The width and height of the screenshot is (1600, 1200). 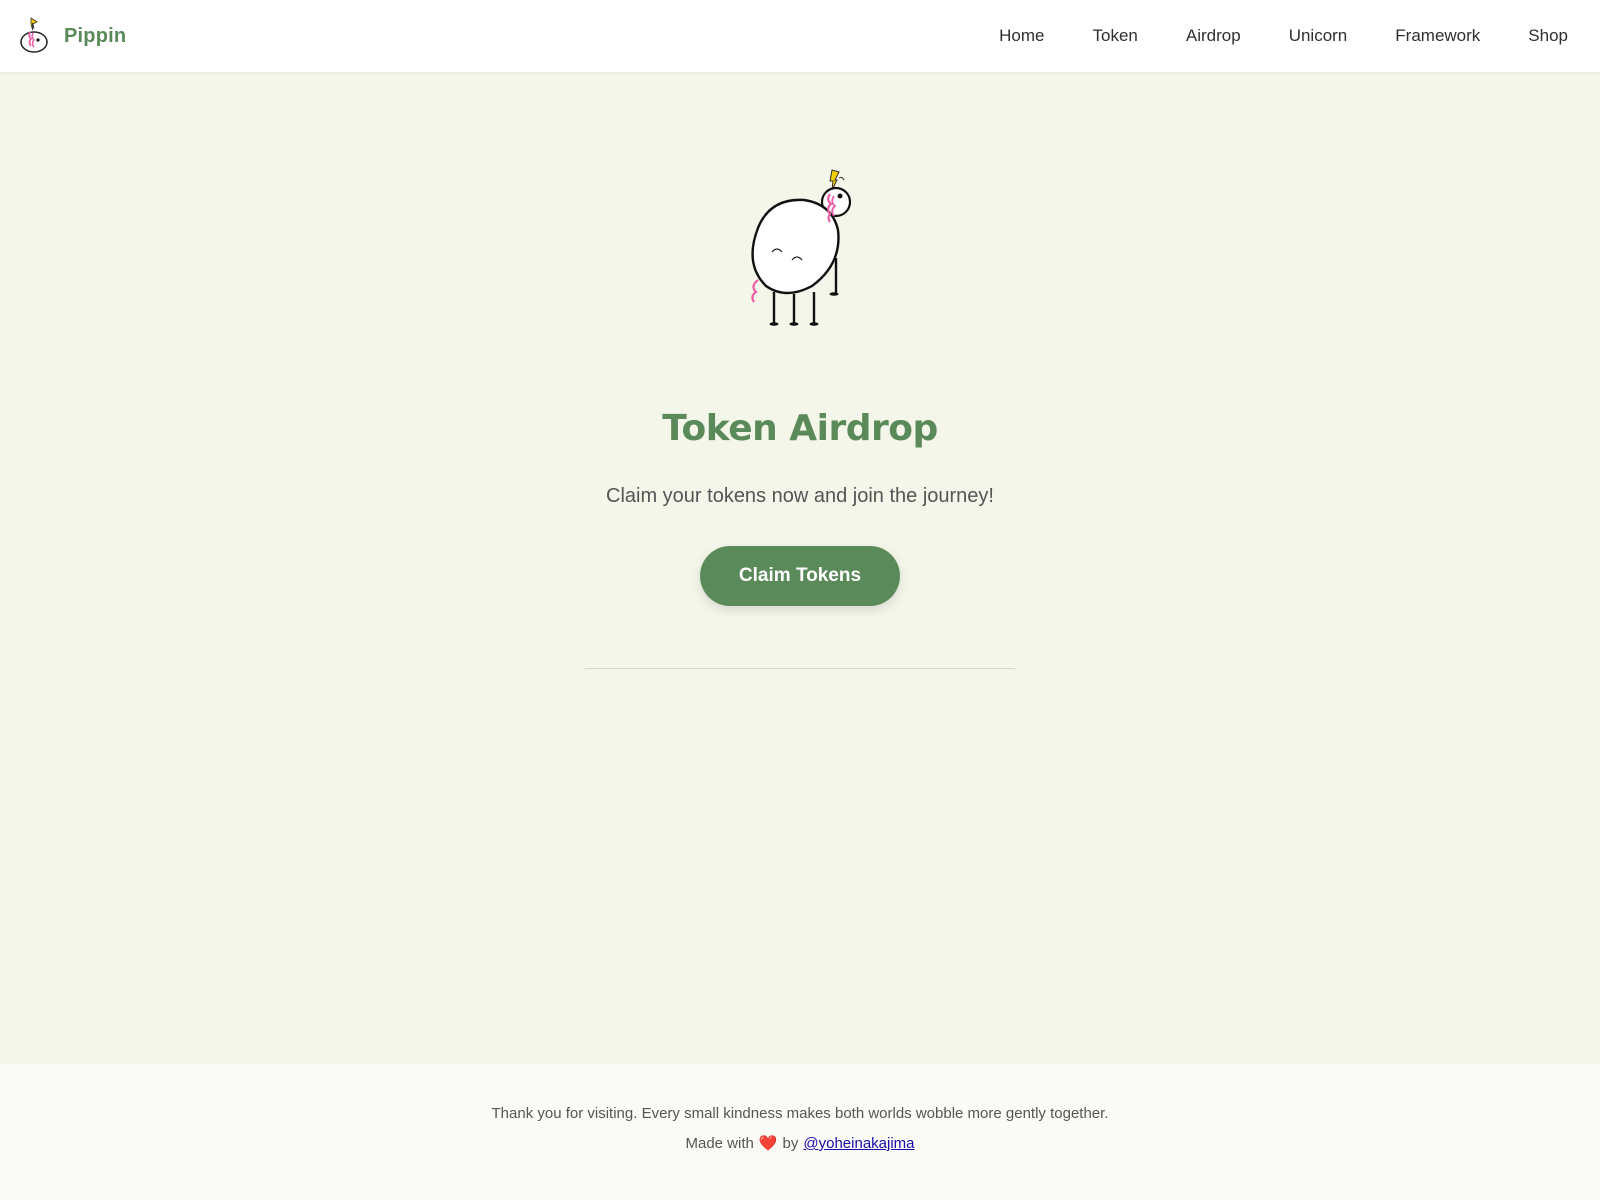 I want to click on pippin-unicorn-icon, so click(x=801, y=247).